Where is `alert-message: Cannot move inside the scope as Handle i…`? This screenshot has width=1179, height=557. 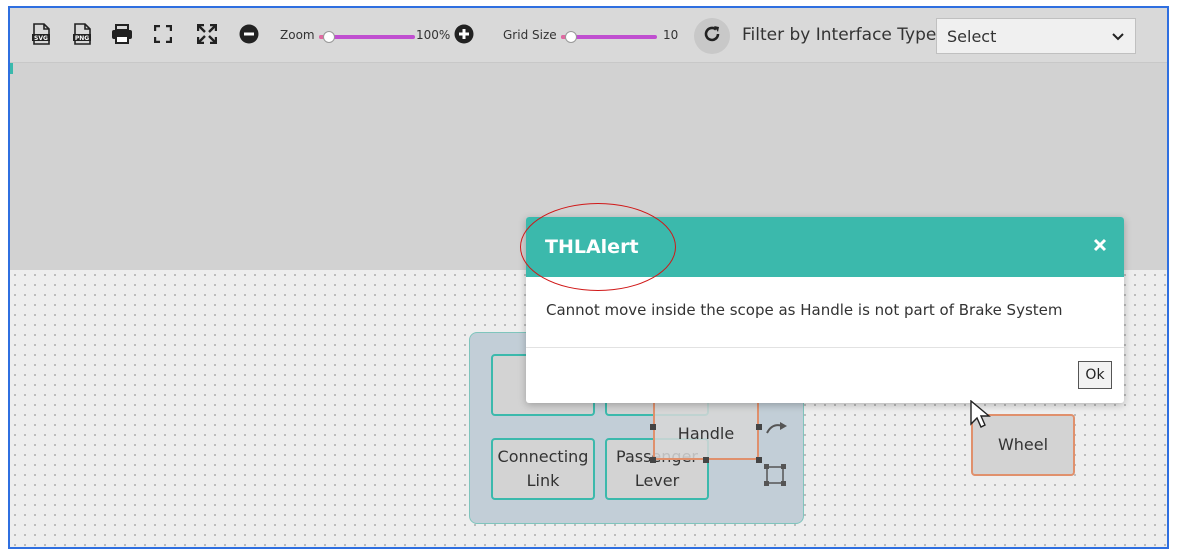
alert-message: Cannot move inside the scope as Handle i… is located at coordinates (804, 310).